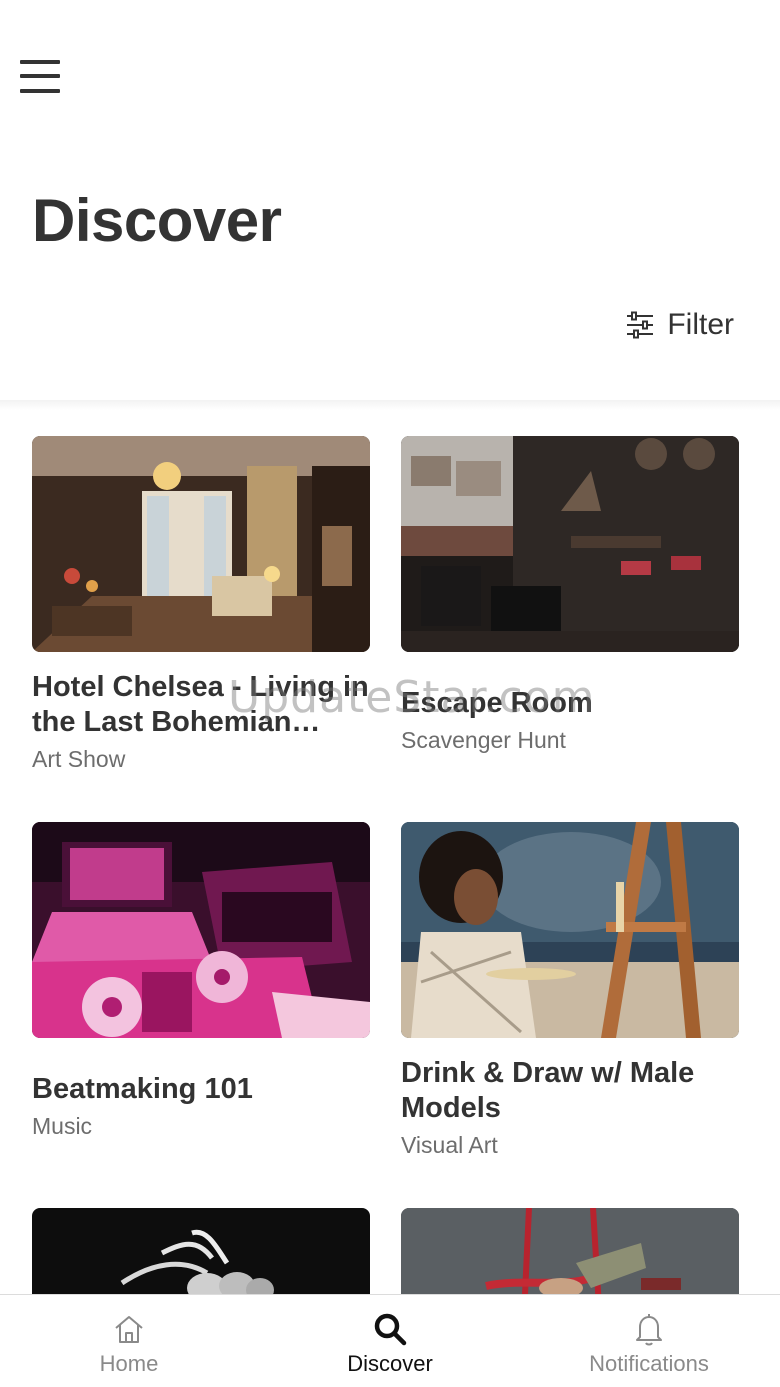 Image resolution: width=780 pixels, height=1387 pixels. What do you see at coordinates (700, 324) in the screenshot?
I see `filter-label: Filter` at bounding box center [700, 324].